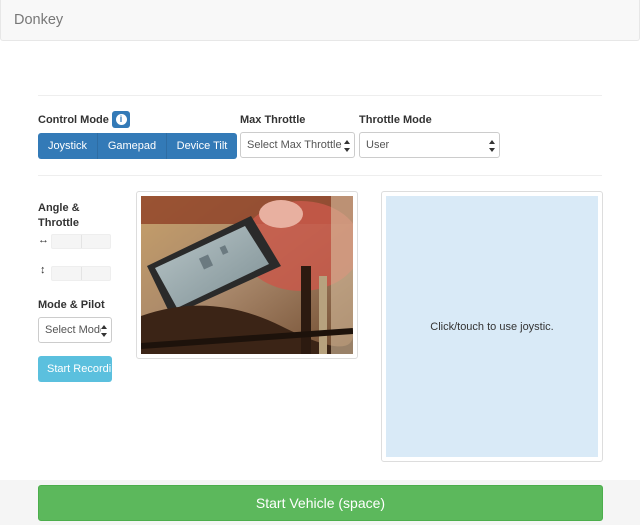  What do you see at coordinates (43, 240) in the screenshot?
I see `horizontal-arrows-icon: ↔` at bounding box center [43, 240].